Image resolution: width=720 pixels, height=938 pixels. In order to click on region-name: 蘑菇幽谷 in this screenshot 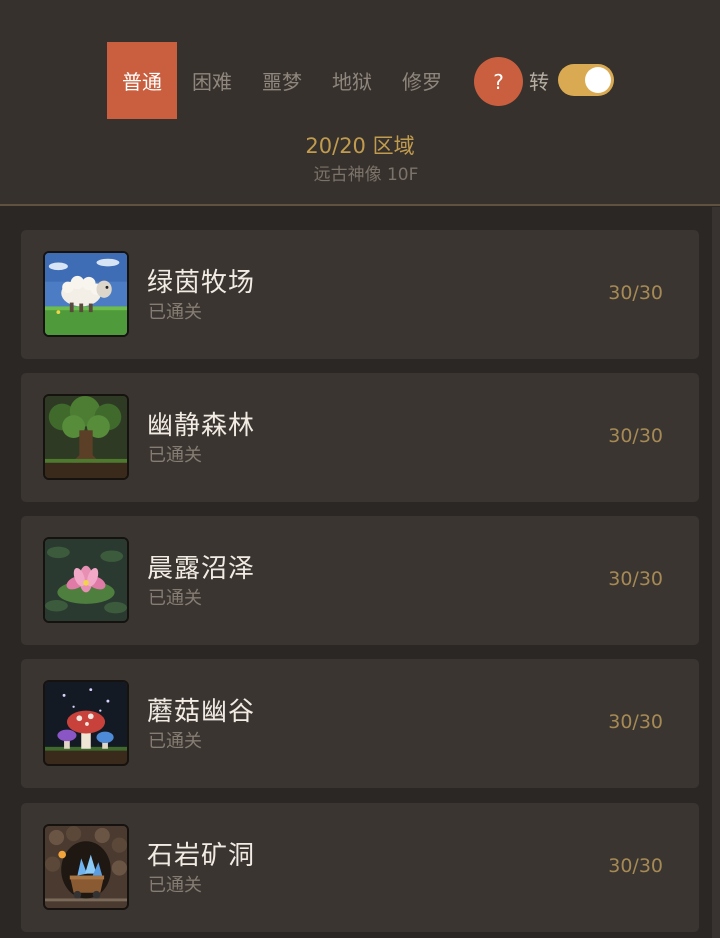, I will do `click(201, 712)`.